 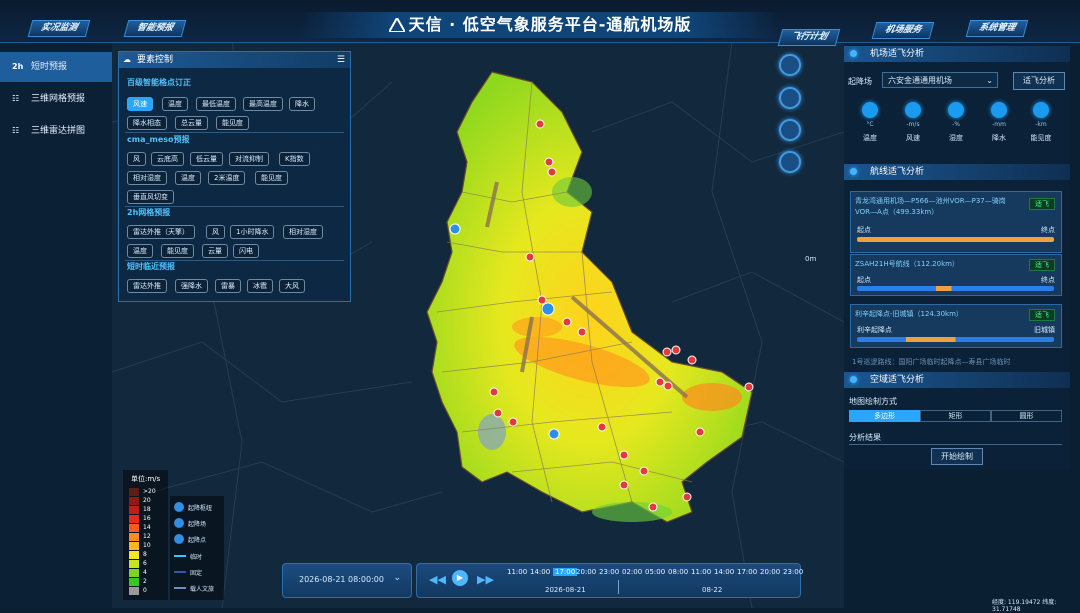 What do you see at coordinates (865, 437) in the screenshot?
I see `result-label: 分析结果` at bounding box center [865, 437].